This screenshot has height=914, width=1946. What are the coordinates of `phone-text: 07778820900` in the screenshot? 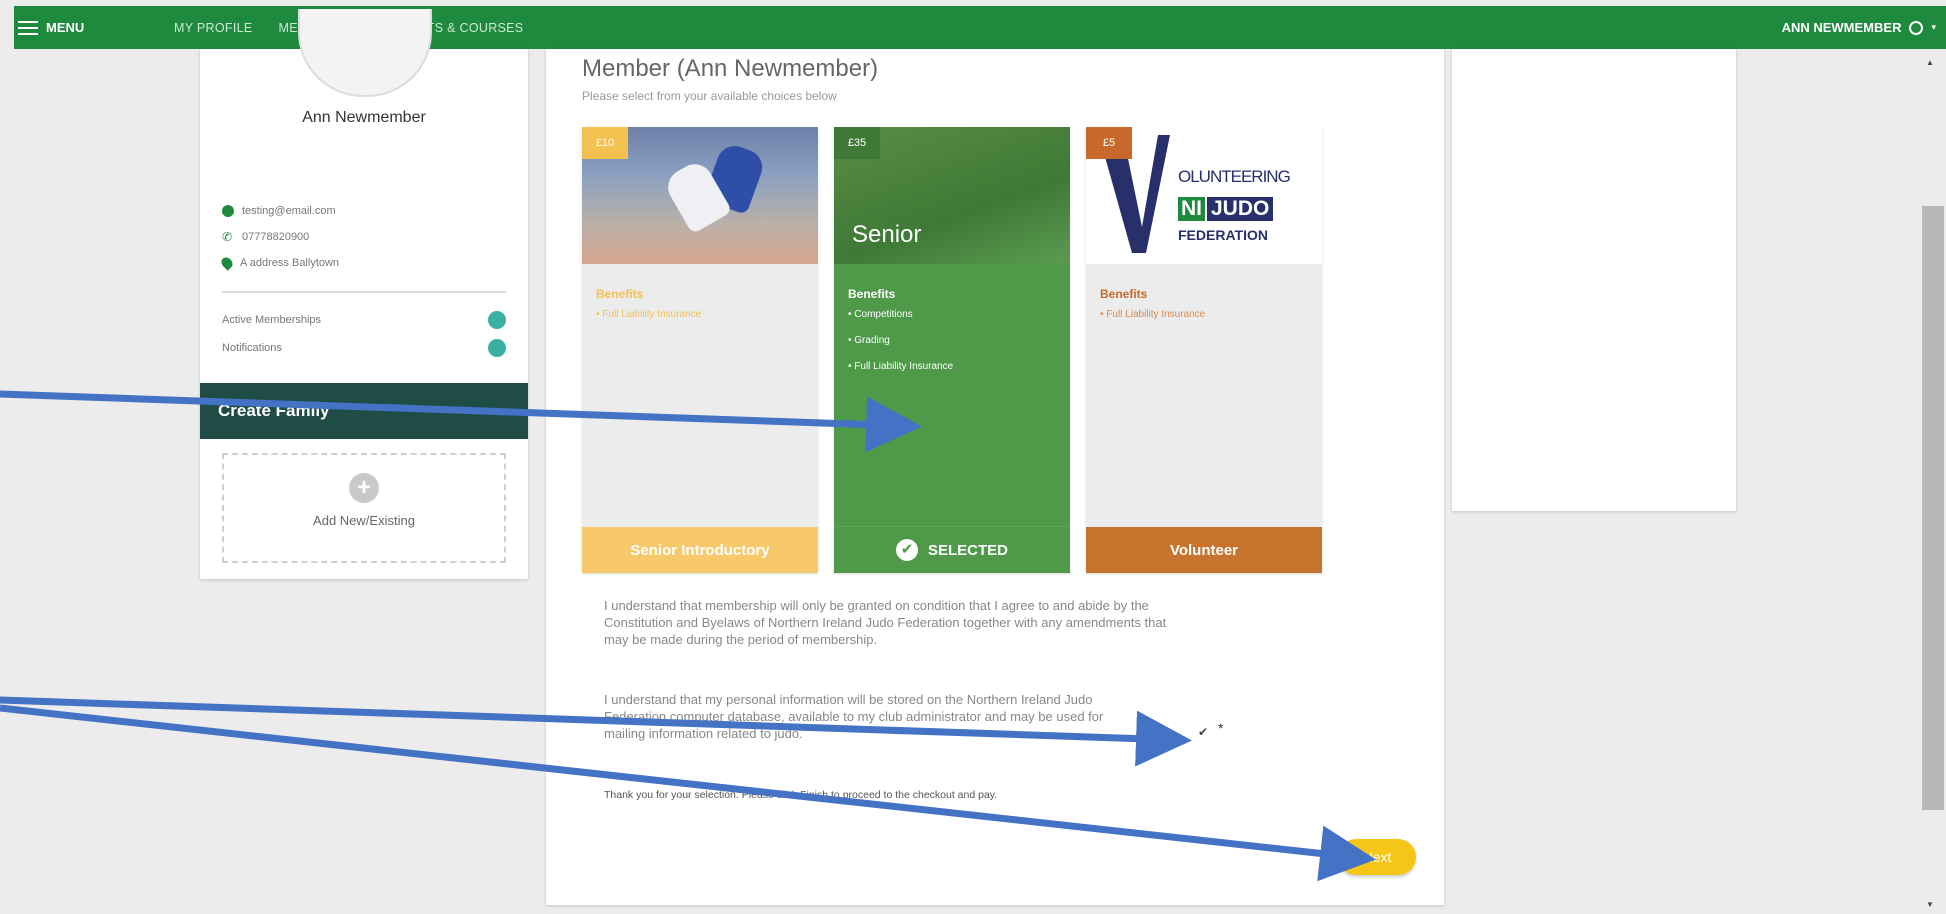 It's located at (276, 237).